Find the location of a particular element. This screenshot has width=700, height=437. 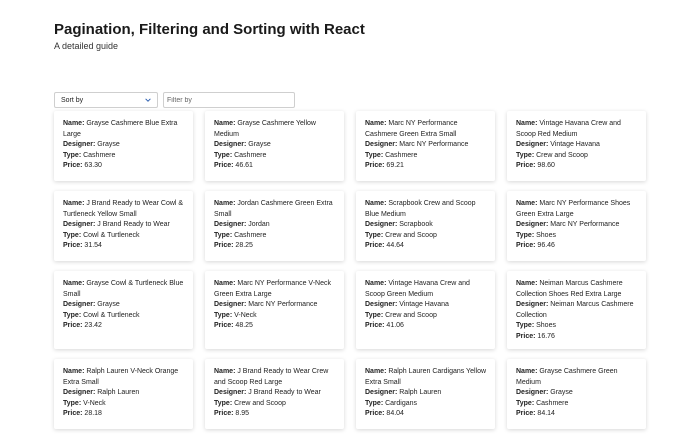

product-price-line: Price: 46.61 is located at coordinates (275, 166).